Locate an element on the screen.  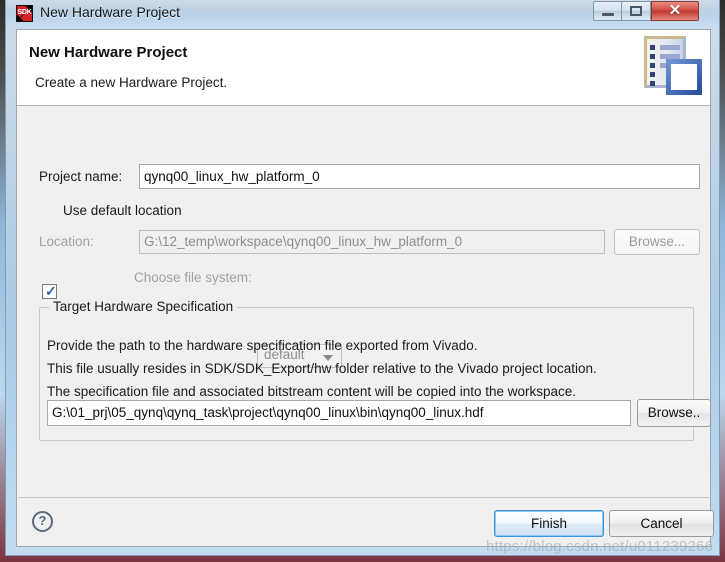
page-subtitle: Create a new Hardware Project. is located at coordinates (131, 82).